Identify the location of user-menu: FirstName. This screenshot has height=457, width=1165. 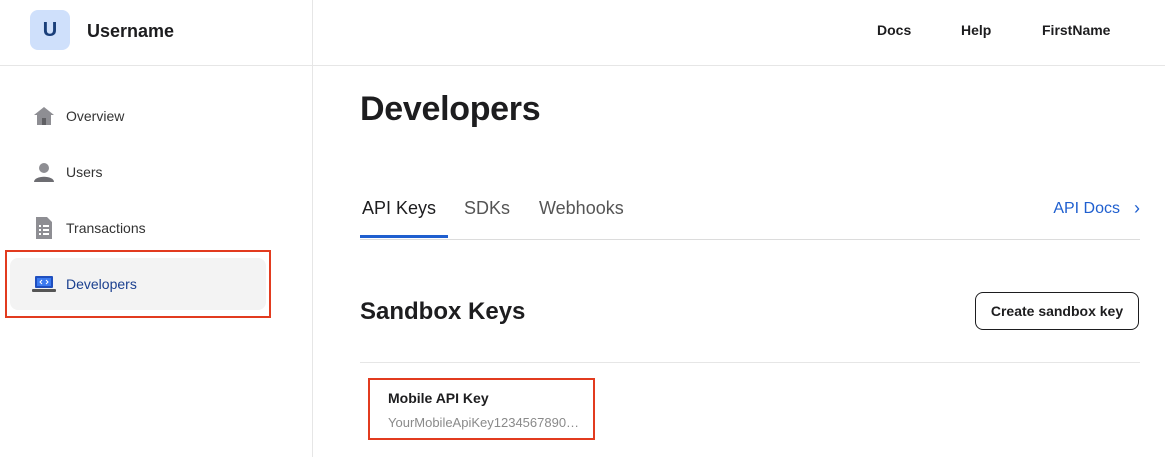
(1076, 30).